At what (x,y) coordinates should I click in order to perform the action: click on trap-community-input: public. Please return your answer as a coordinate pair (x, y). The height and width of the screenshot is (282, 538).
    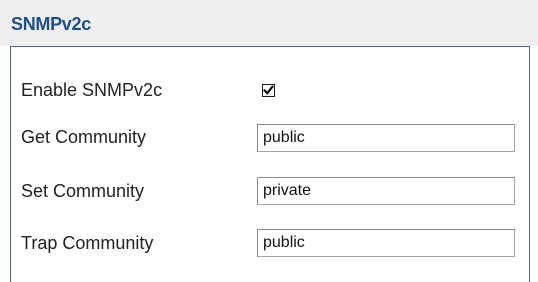
    Looking at the image, I should click on (386, 243).